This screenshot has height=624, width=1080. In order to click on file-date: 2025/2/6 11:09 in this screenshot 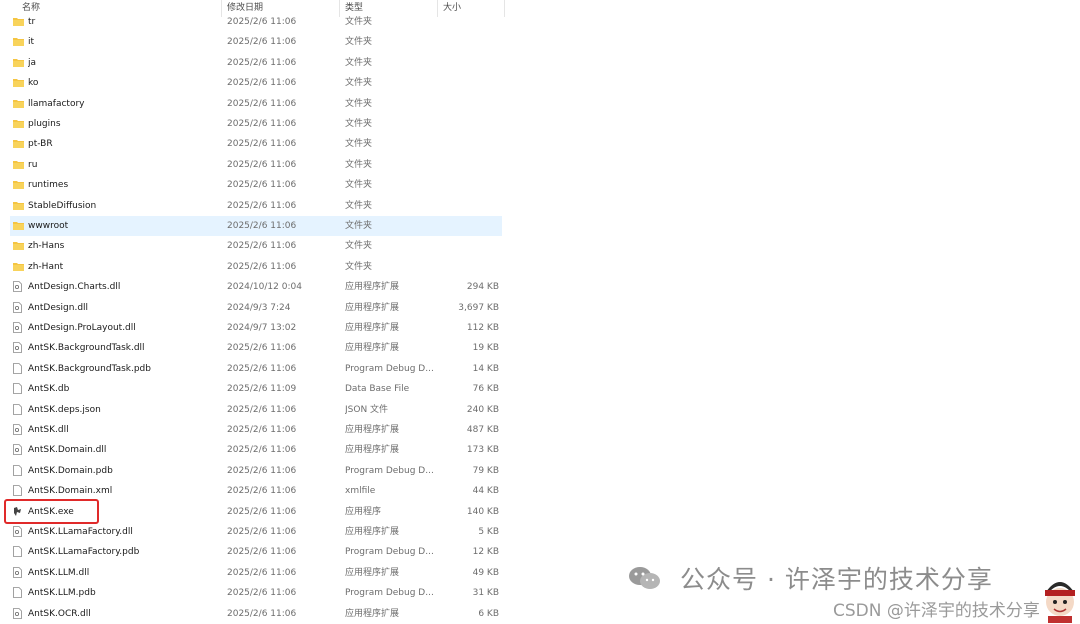, I will do `click(262, 389)`.